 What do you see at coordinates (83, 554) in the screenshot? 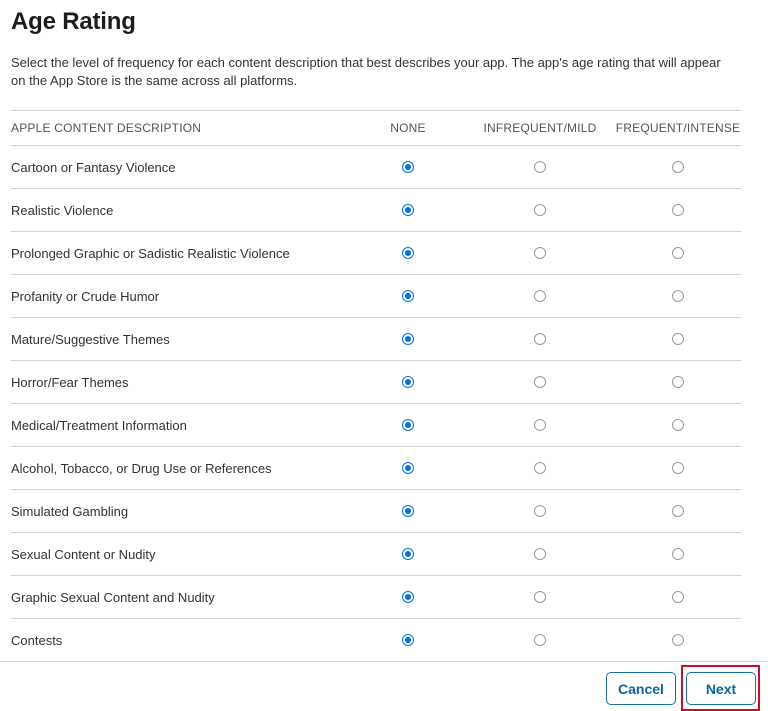
I see `row-label: Sexual Content or Nudity` at bounding box center [83, 554].